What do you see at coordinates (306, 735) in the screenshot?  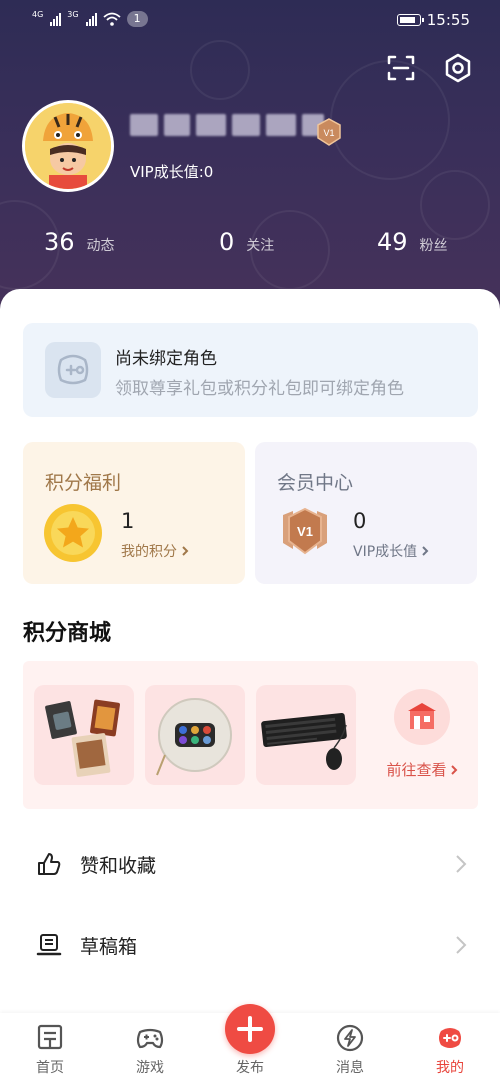 I see `mall-item-keyboard-mouse` at bounding box center [306, 735].